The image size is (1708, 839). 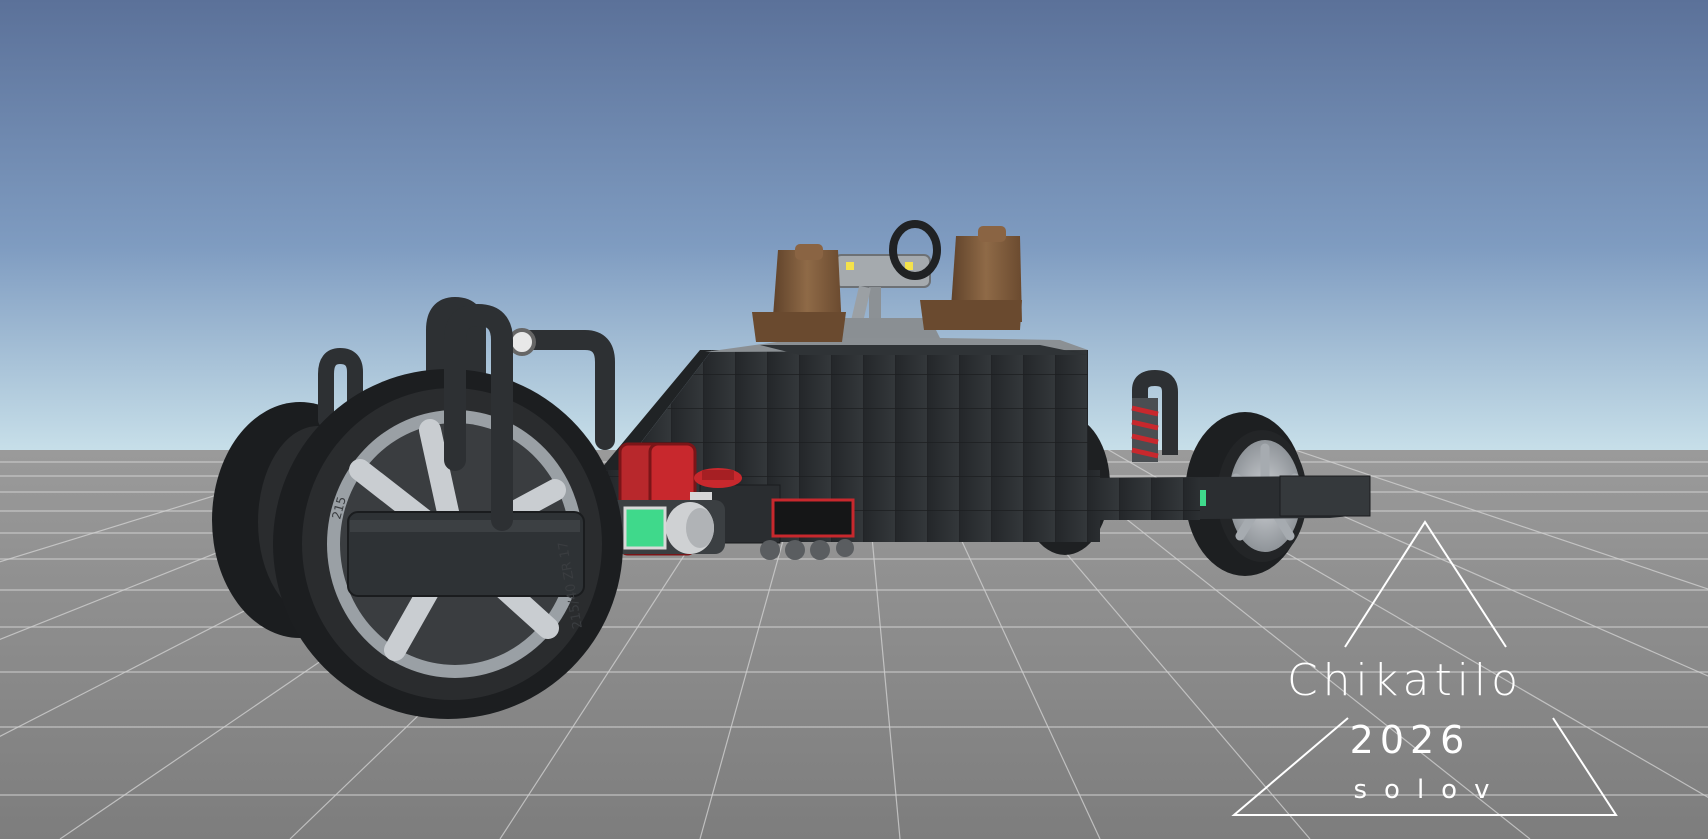 I want to click on watermark-subtitle: solov, so click(x=1430, y=790).